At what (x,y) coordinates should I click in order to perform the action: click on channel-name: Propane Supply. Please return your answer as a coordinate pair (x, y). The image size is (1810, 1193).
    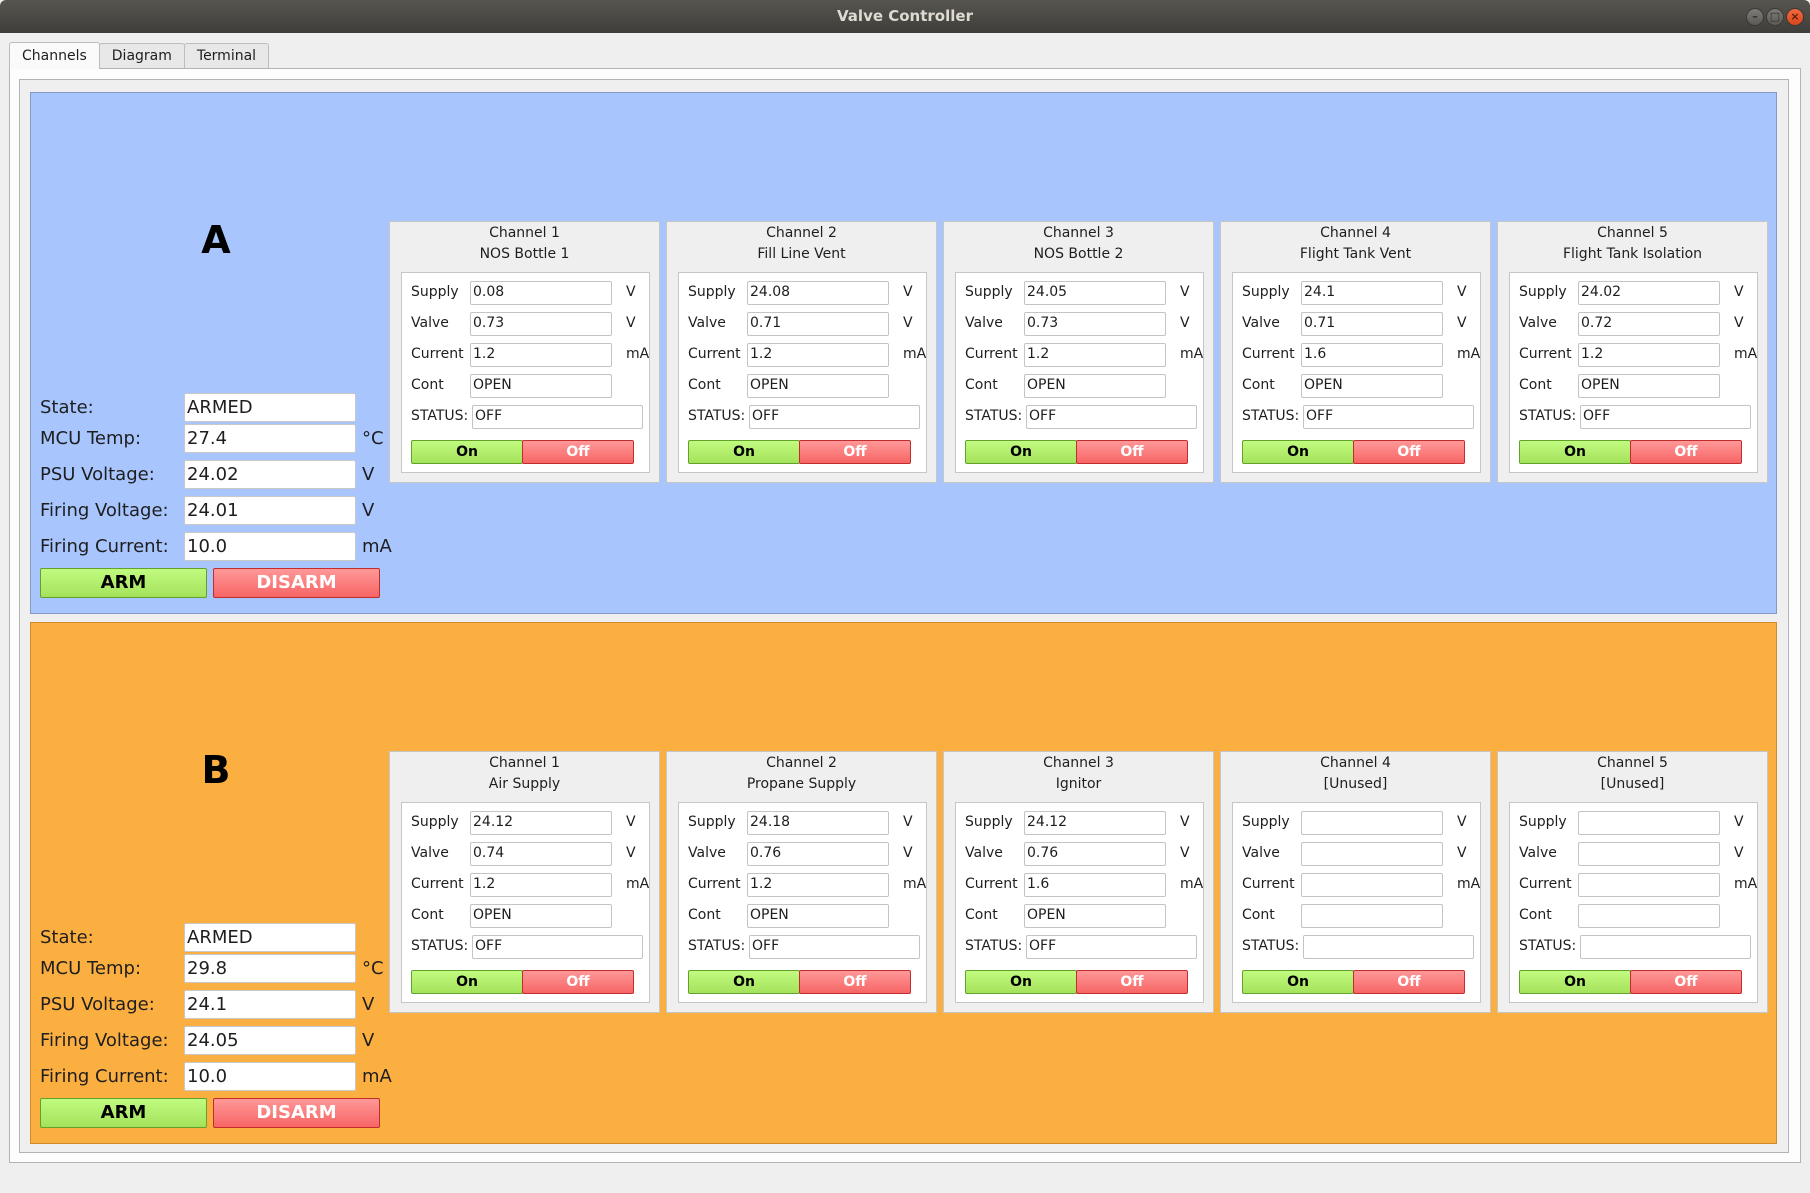
    Looking at the image, I should click on (801, 784).